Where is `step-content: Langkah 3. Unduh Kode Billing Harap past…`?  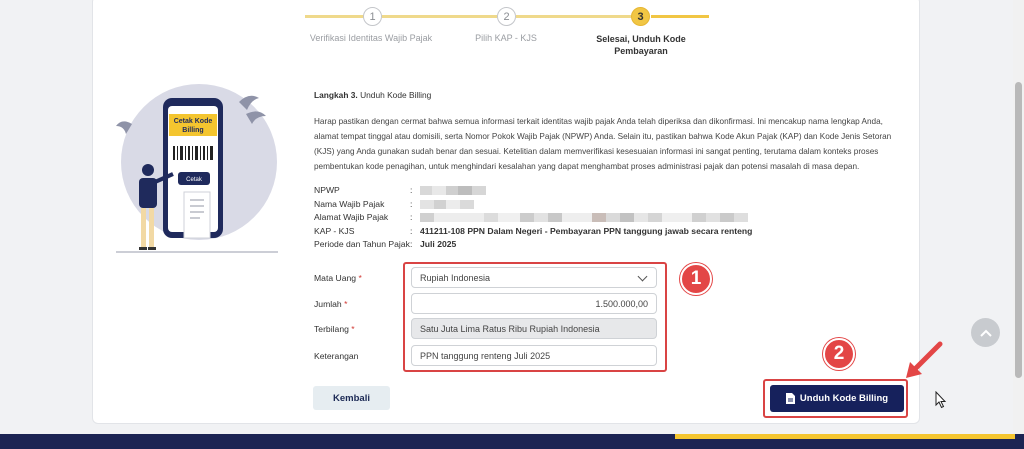 step-content: Langkah 3. Unduh Kode Billing Harap past… is located at coordinates (609, 131).